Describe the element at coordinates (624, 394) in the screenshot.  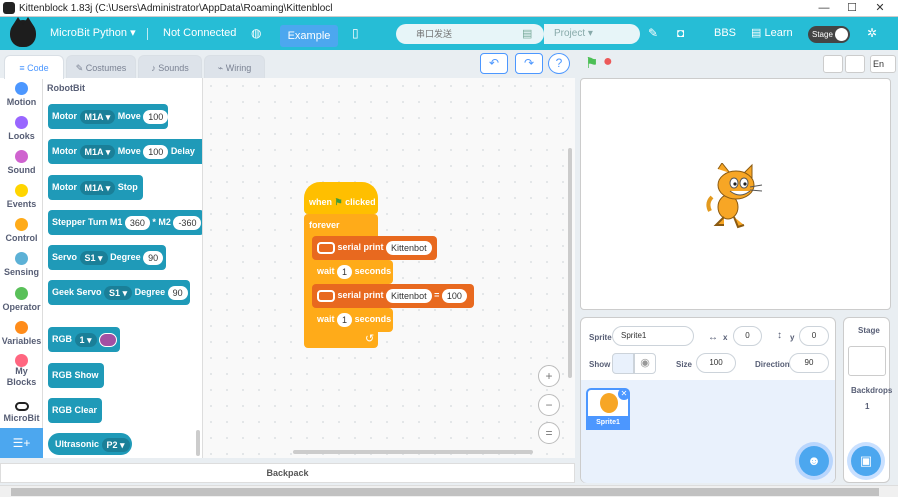
I see `delete-sprite-icon: ✕` at that location.